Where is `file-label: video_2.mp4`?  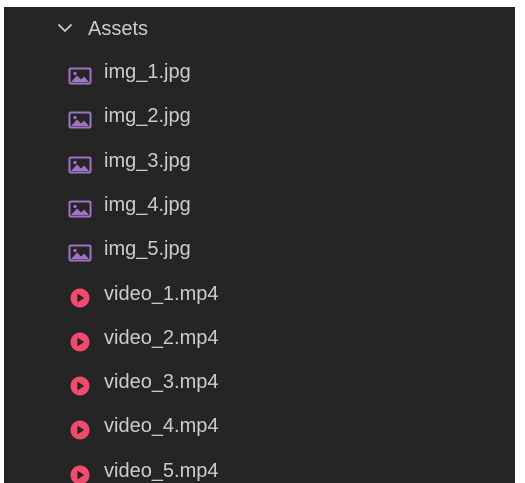 file-label: video_2.mp4 is located at coordinates (161, 337).